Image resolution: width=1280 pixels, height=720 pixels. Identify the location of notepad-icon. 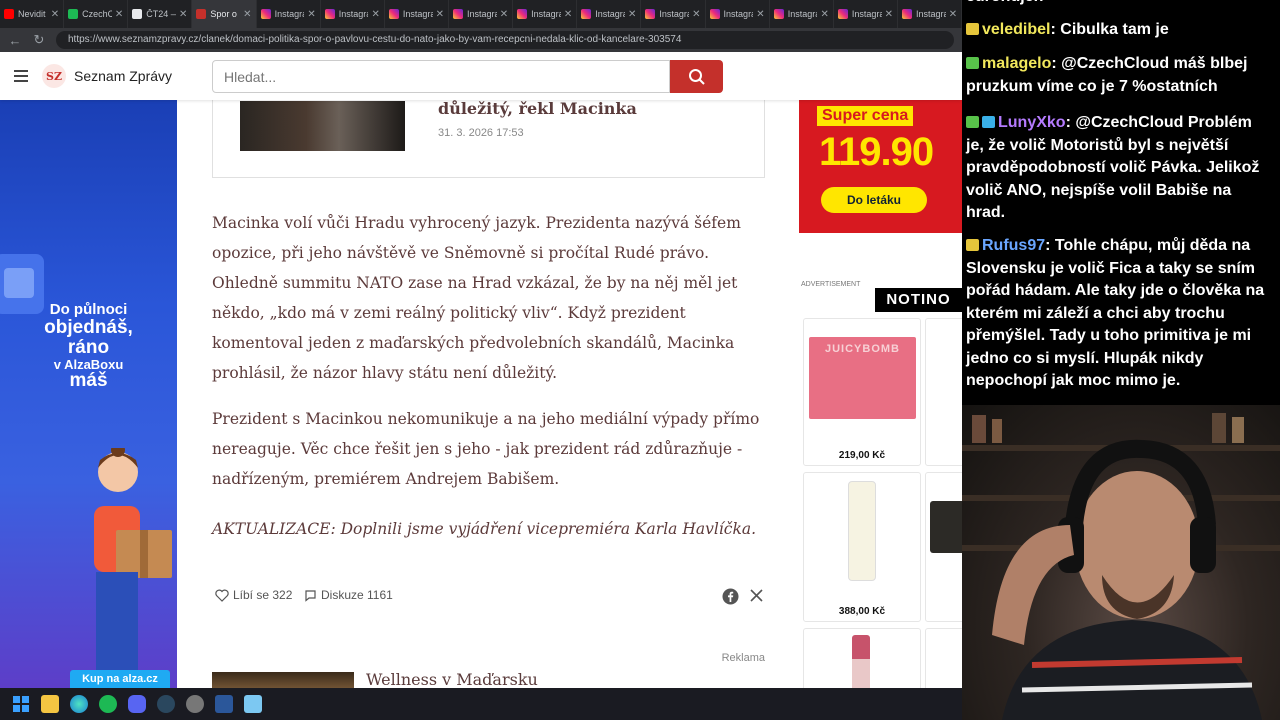
(253, 704).